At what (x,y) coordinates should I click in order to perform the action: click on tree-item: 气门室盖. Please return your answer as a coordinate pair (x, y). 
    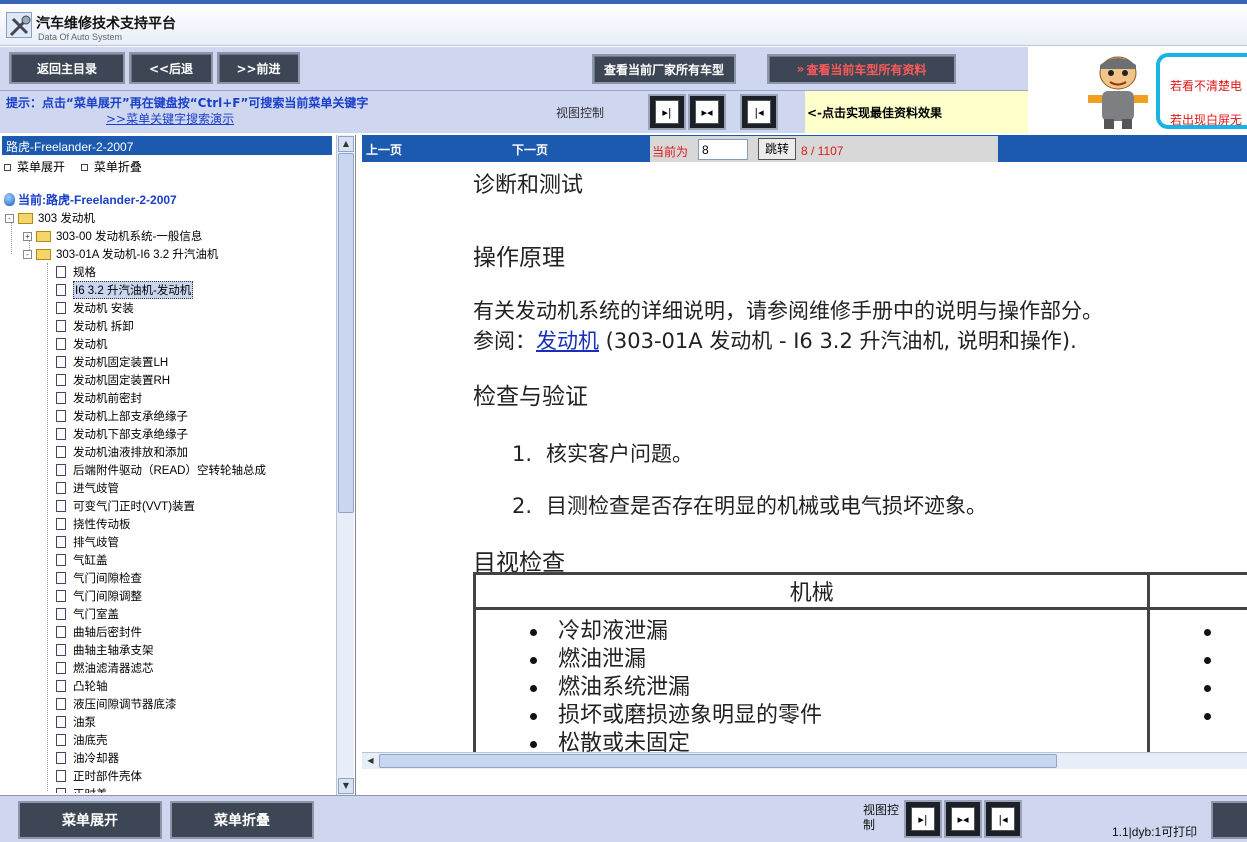
    Looking at the image, I should click on (87, 614).